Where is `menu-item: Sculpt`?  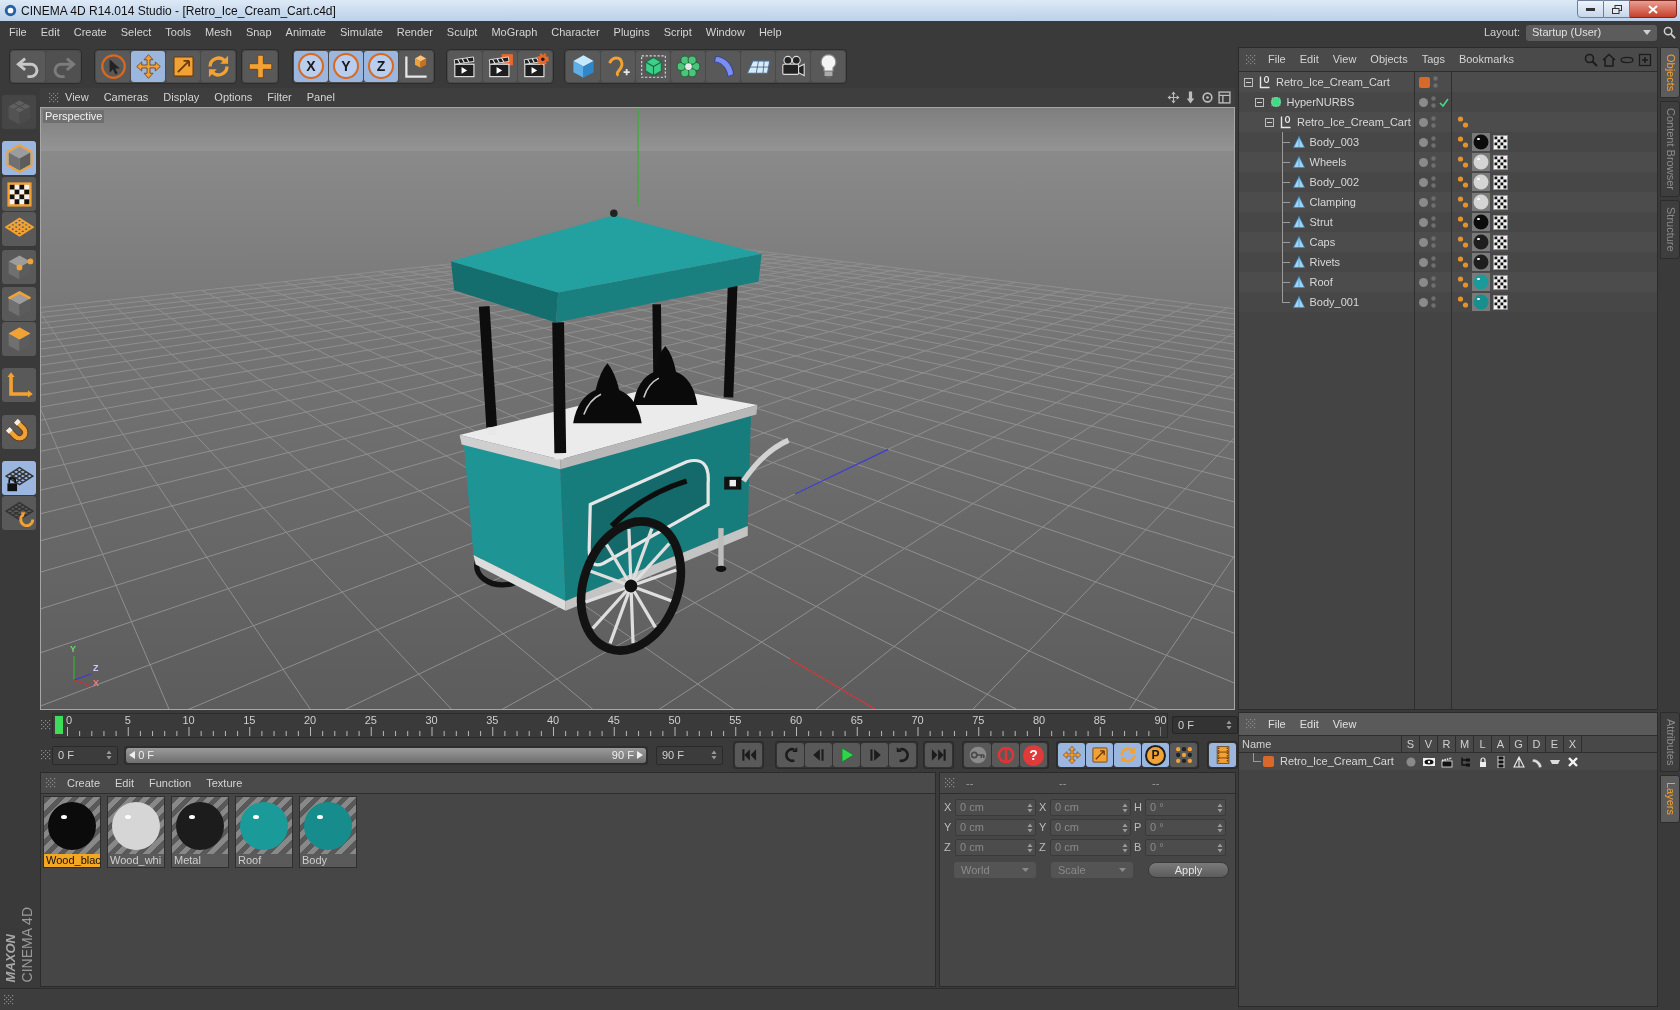 menu-item: Sculpt is located at coordinates (462, 32).